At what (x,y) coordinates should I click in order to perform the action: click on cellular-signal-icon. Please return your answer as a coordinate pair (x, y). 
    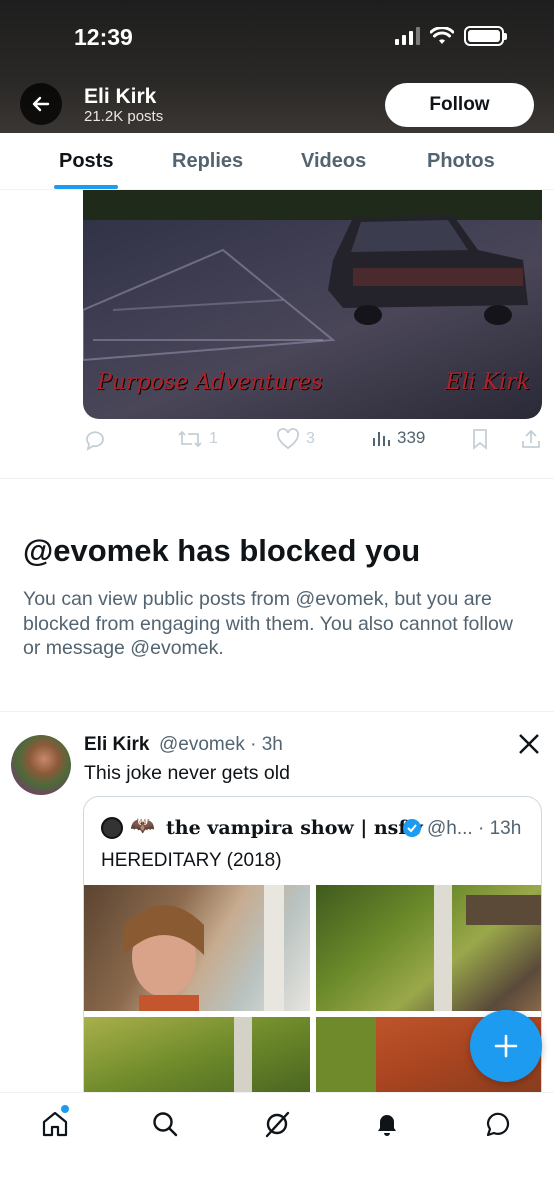
    Looking at the image, I should click on (407, 36).